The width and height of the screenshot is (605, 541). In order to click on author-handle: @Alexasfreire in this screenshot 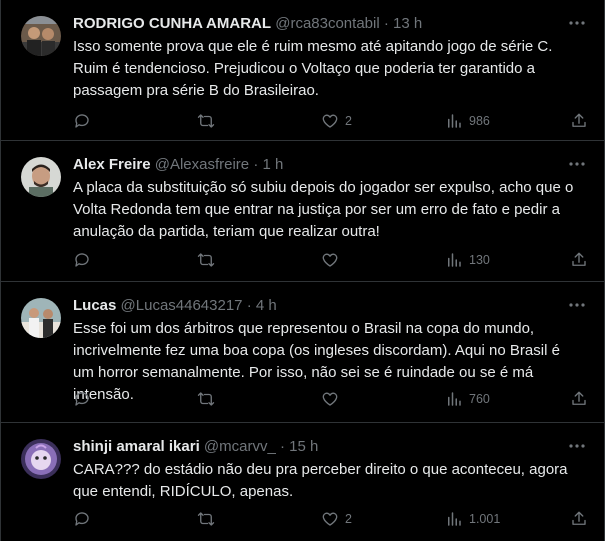, I will do `click(202, 164)`.